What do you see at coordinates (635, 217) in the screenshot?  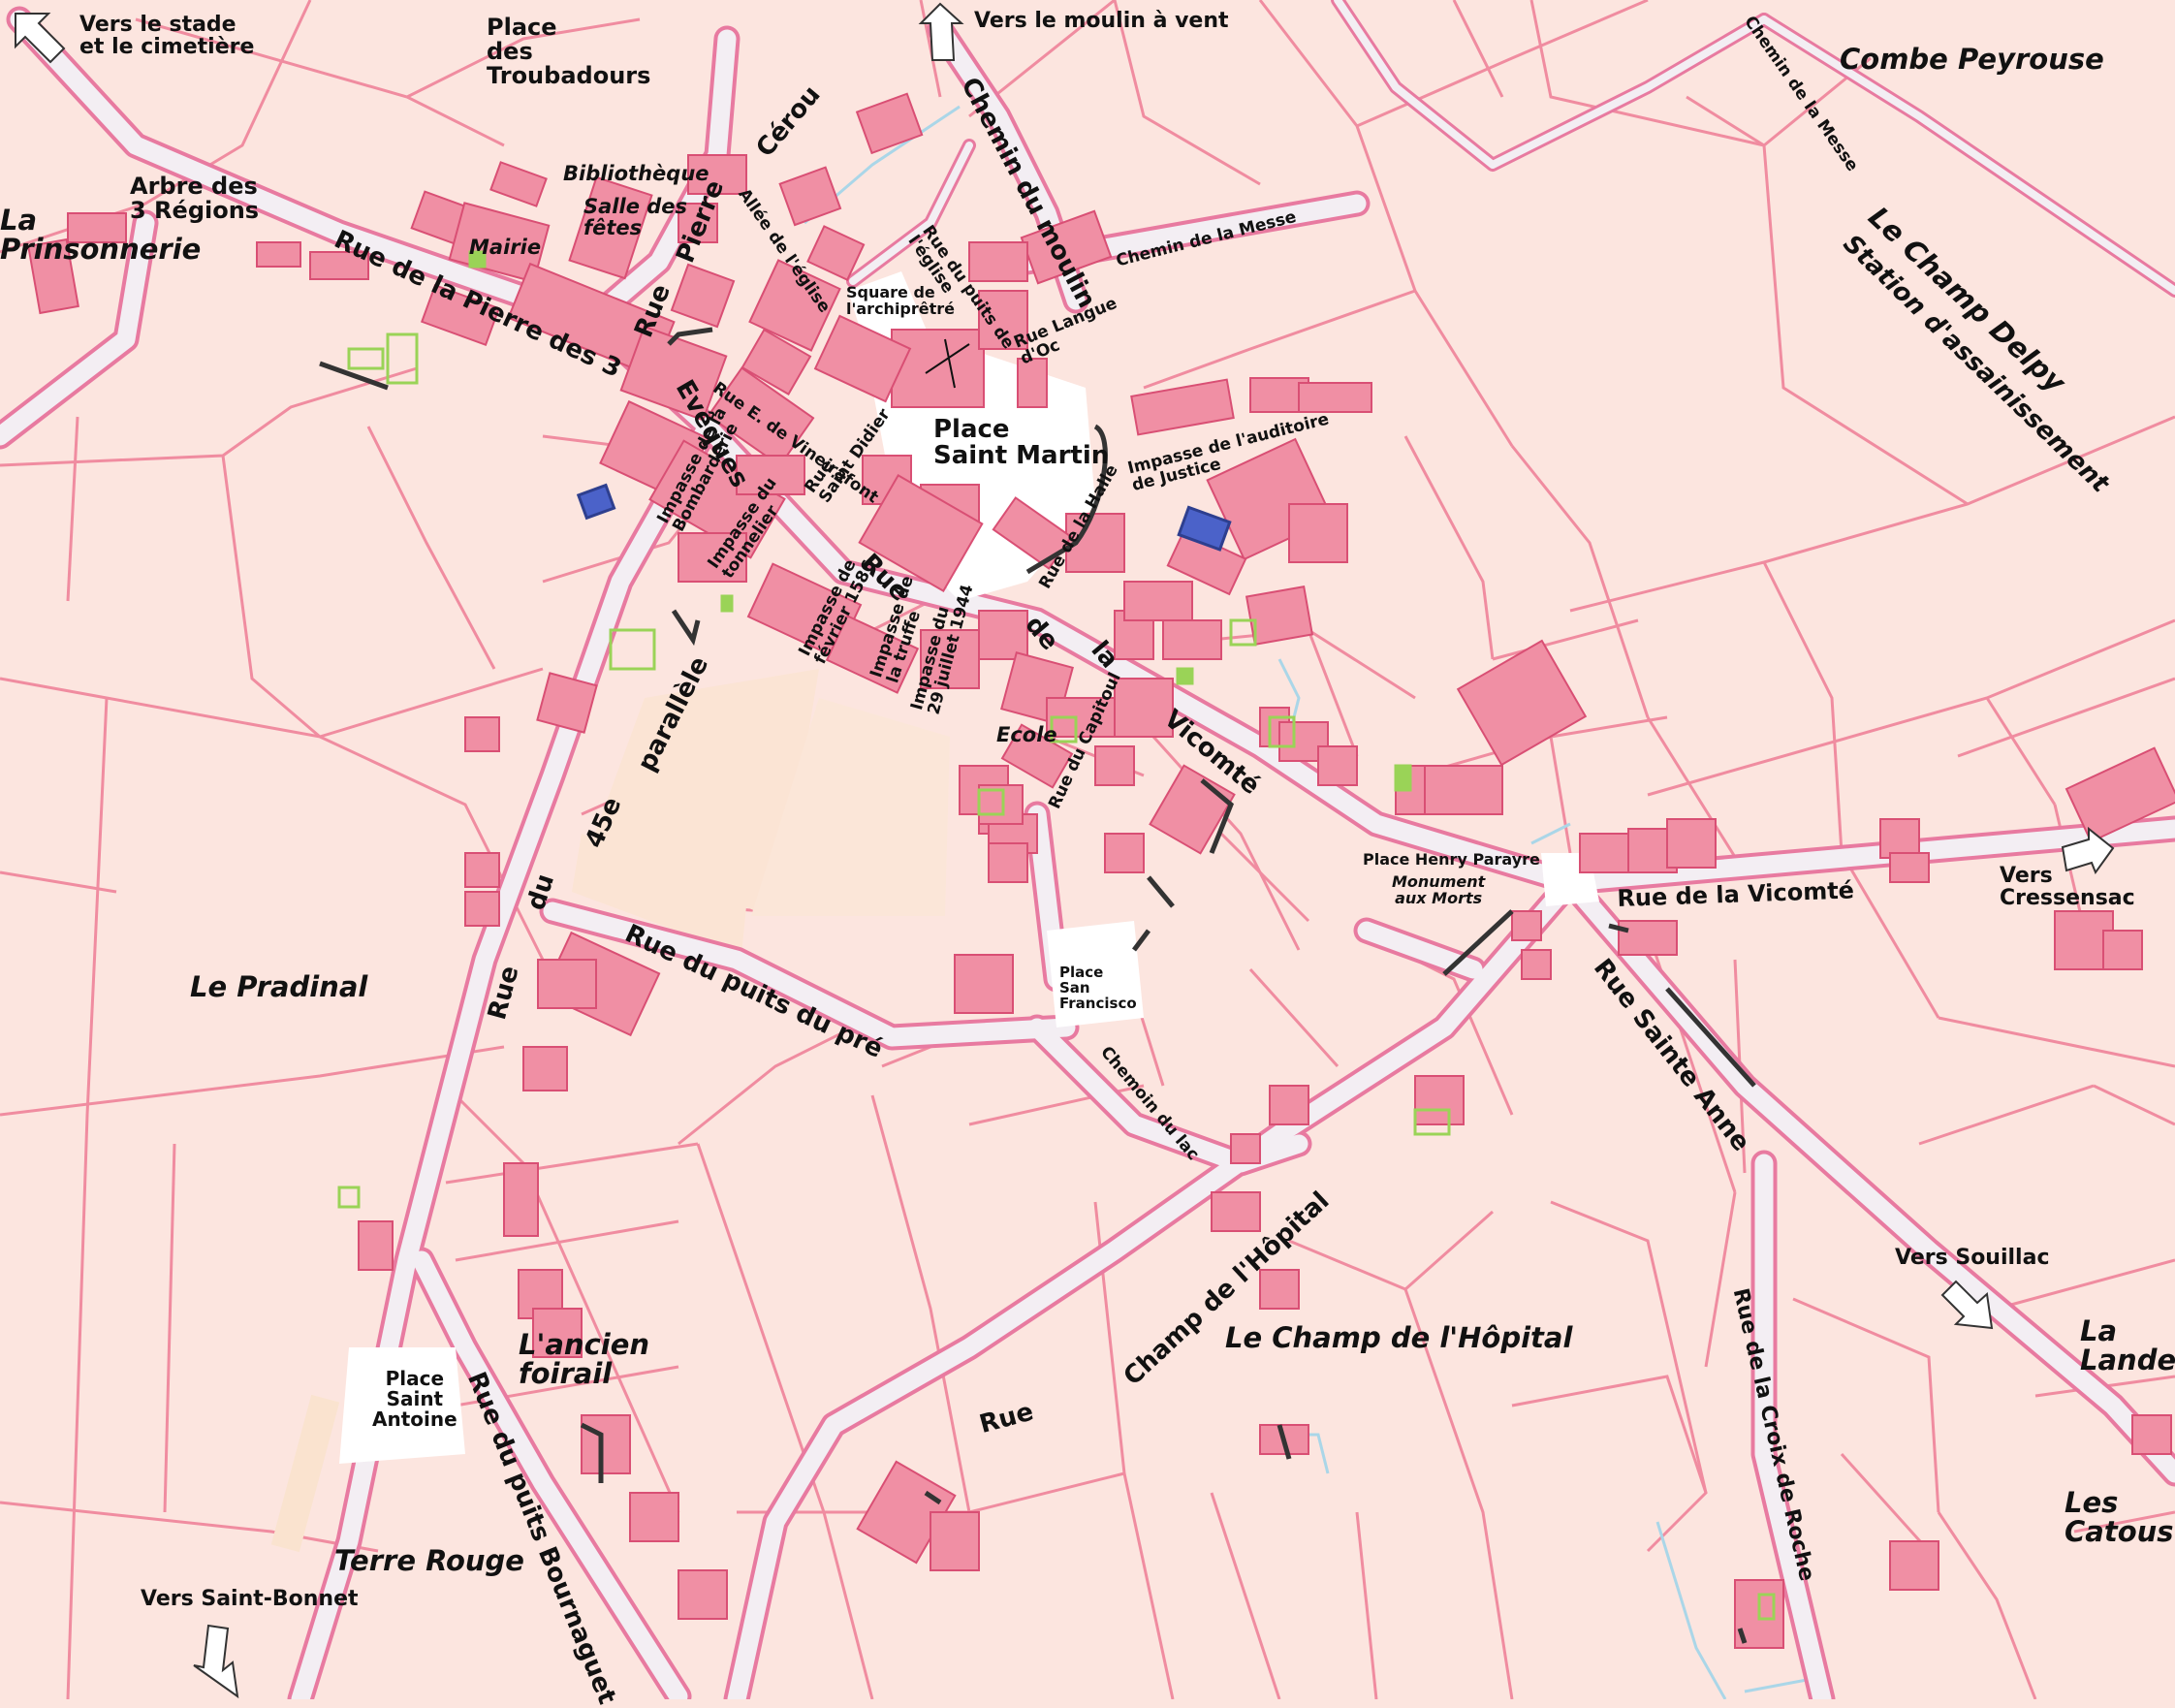 I see `poi-salle-label: Salle des fêtes` at bounding box center [635, 217].